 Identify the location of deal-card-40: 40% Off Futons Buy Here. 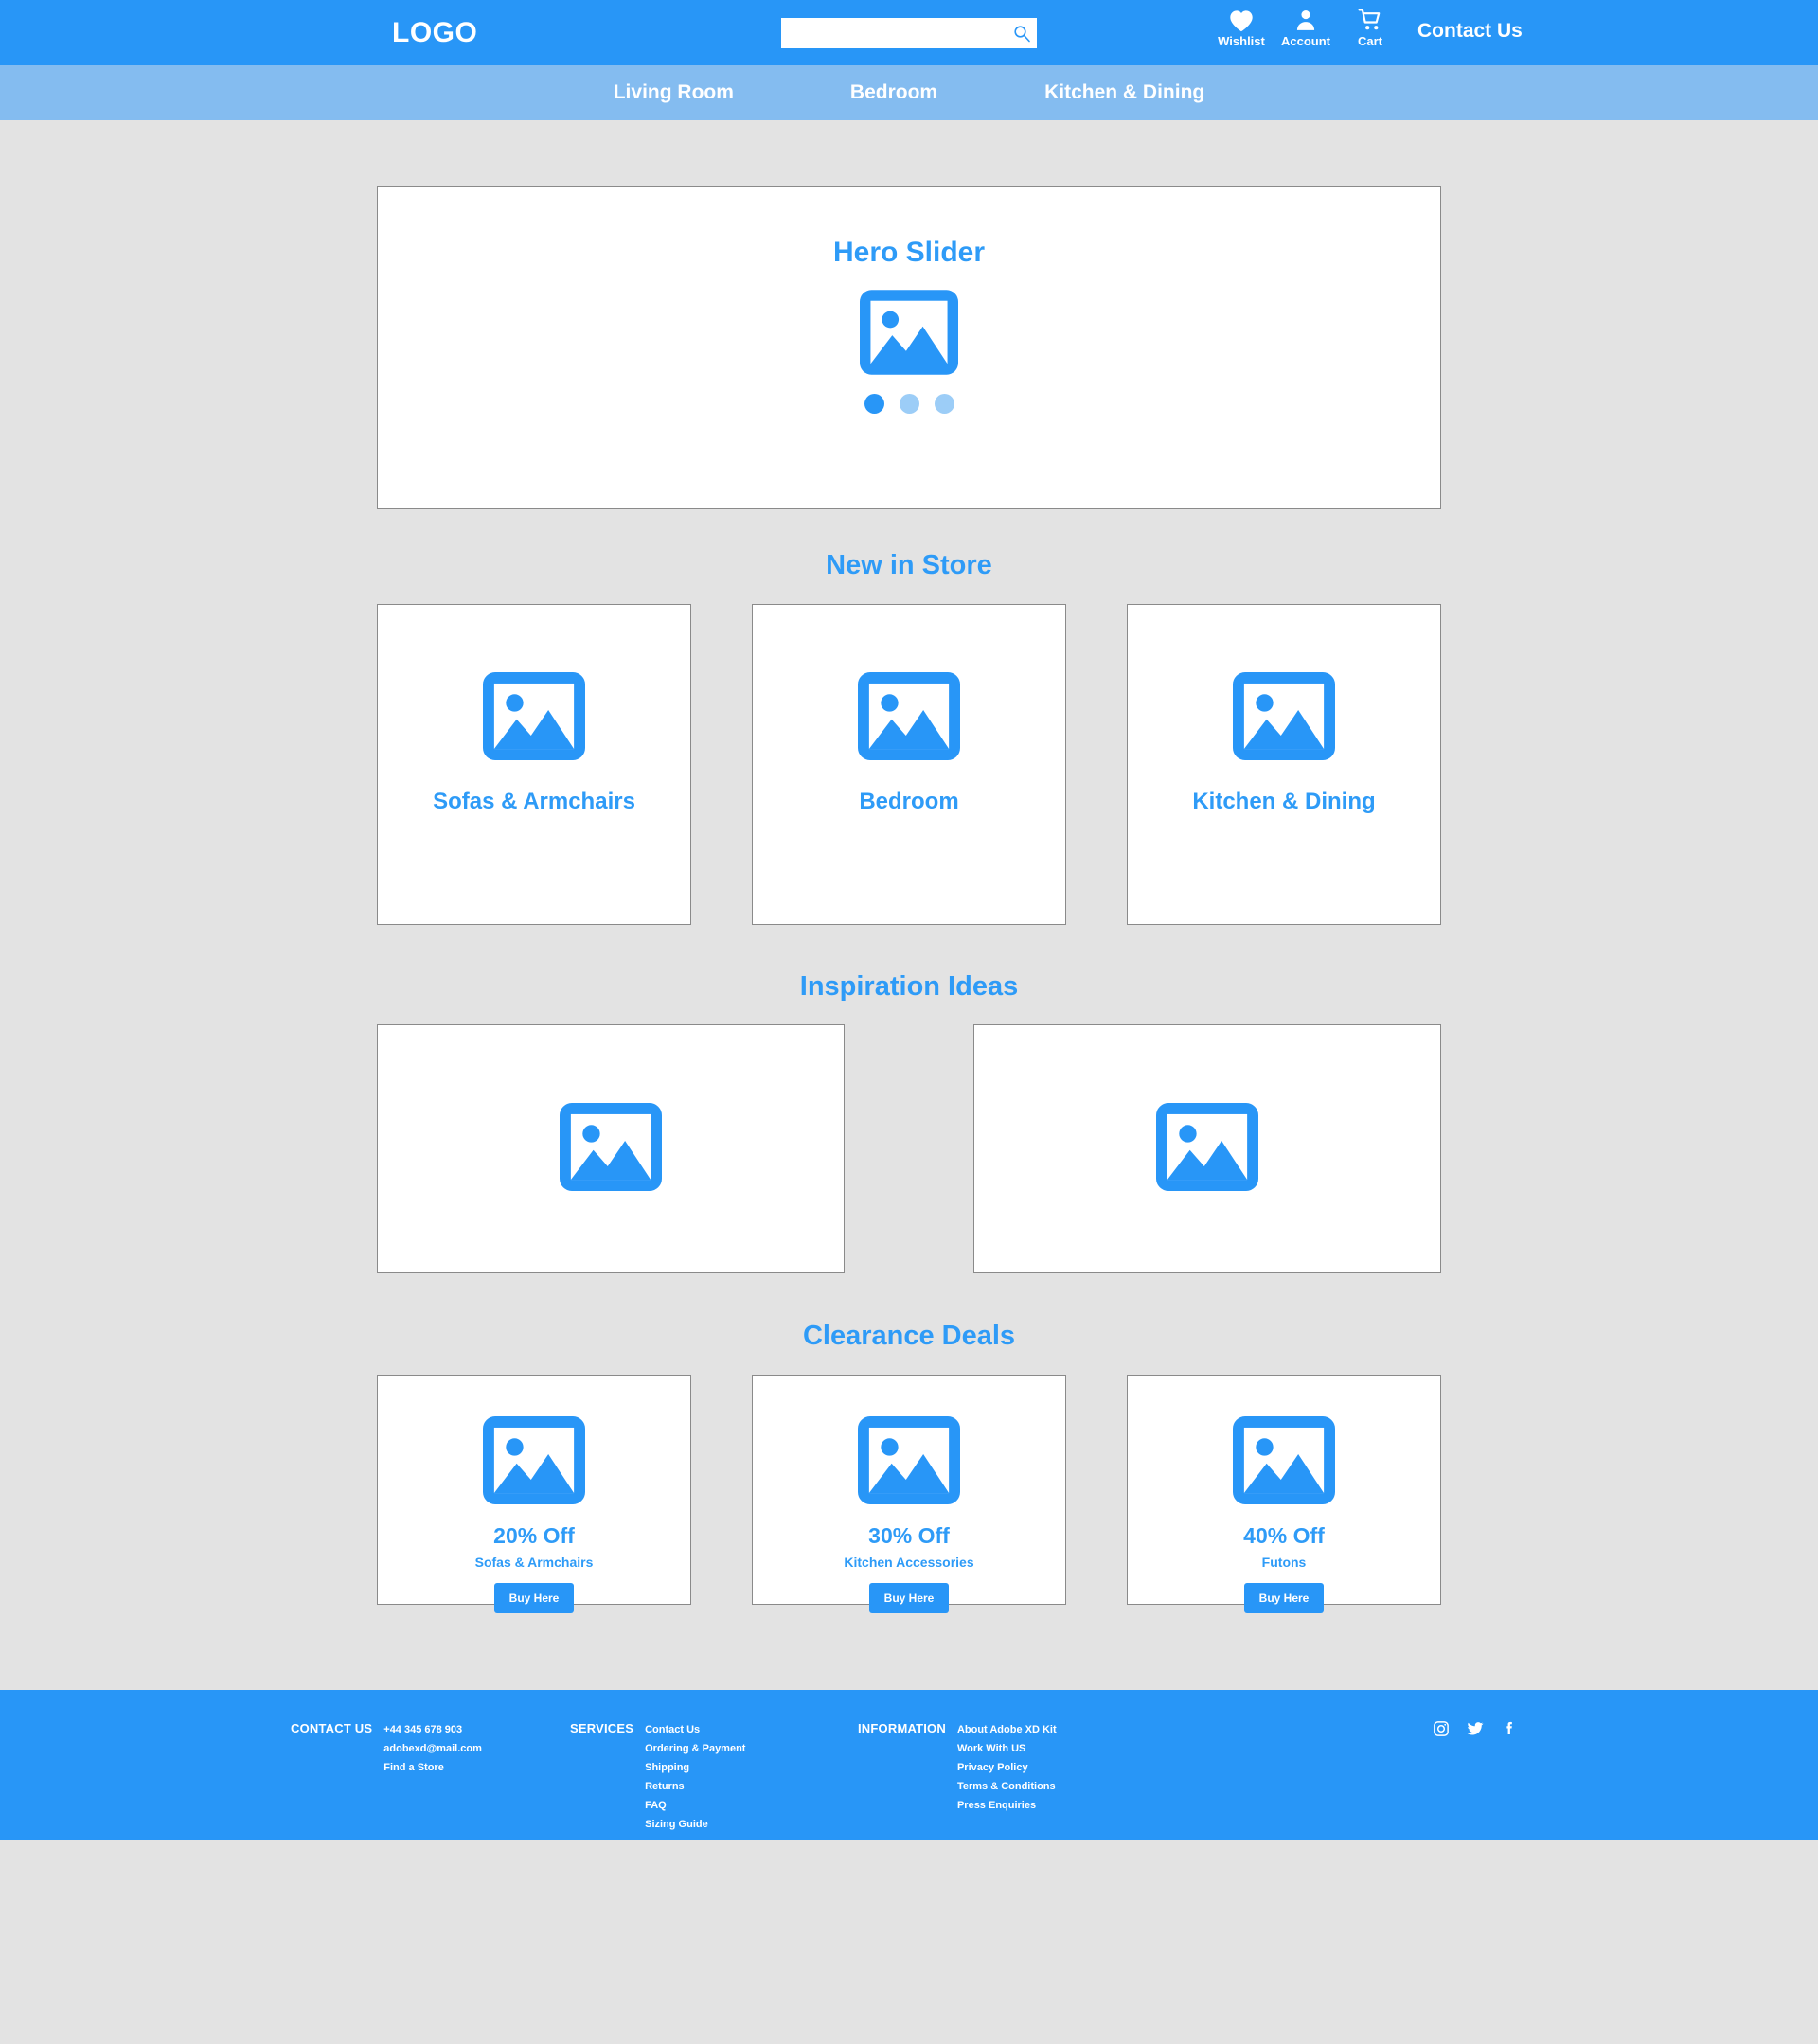
(1284, 1494).